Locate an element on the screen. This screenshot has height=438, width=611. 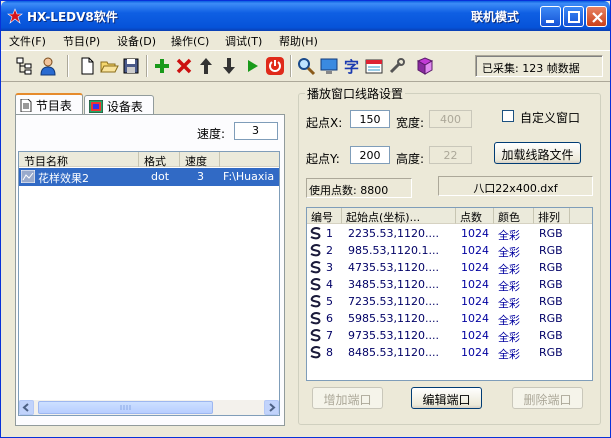
text-button: 字 is located at coordinates (352, 66).